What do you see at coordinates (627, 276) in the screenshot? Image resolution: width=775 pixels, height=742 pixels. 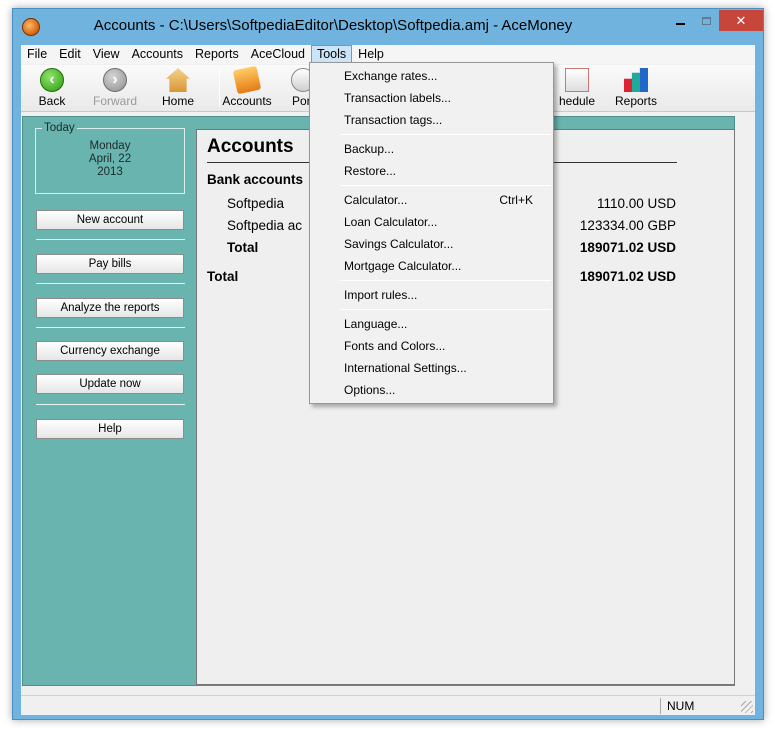 I see `total-value: 189071.02 USD` at bounding box center [627, 276].